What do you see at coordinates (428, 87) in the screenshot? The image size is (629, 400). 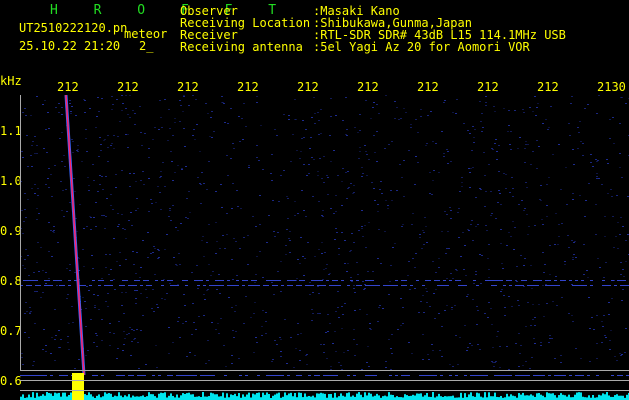 I see `x-tick-label: 2127` at bounding box center [428, 87].